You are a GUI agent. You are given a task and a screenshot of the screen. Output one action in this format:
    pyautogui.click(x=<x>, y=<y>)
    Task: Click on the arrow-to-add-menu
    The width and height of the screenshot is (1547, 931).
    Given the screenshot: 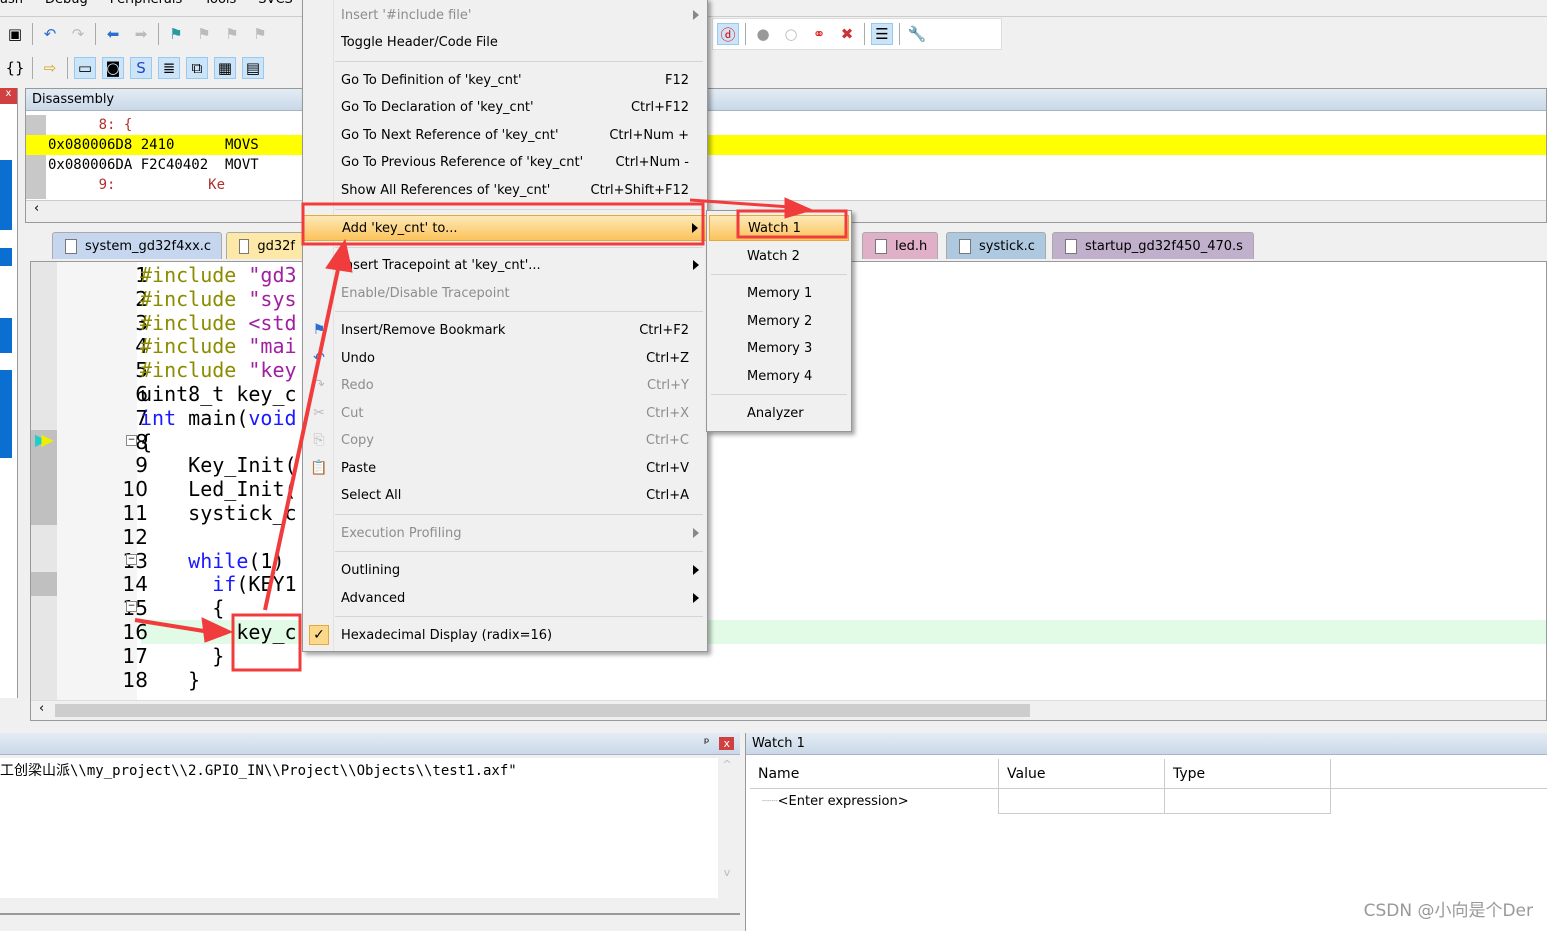 What is the action you would take?
    pyautogui.click(x=302, y=435)
    